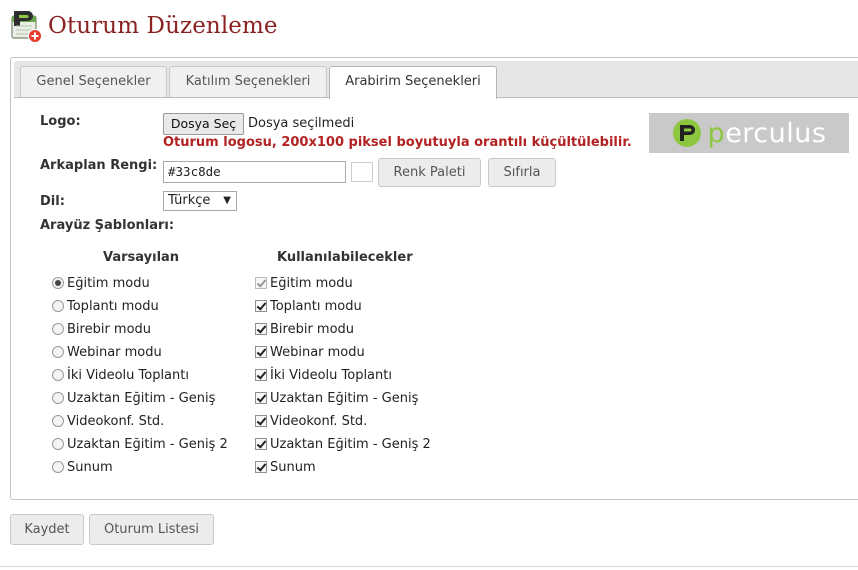  I want to click on chevron-down-icon: ▼, so click(227, 200).